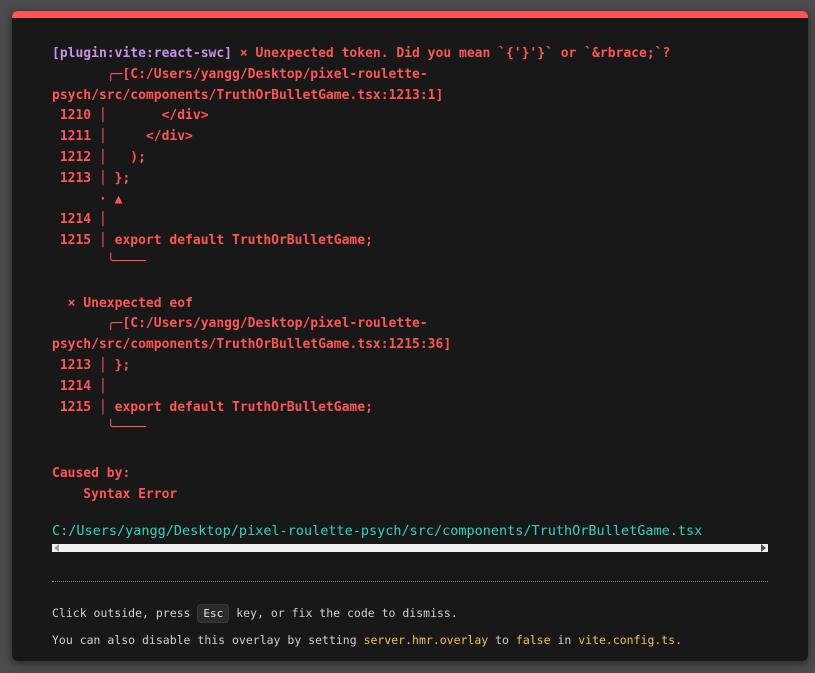 This screenshot has height=673, width=815. Describe the element at coordinates (502, 640) in the screenshot. I see `tip-text: to` at that location.